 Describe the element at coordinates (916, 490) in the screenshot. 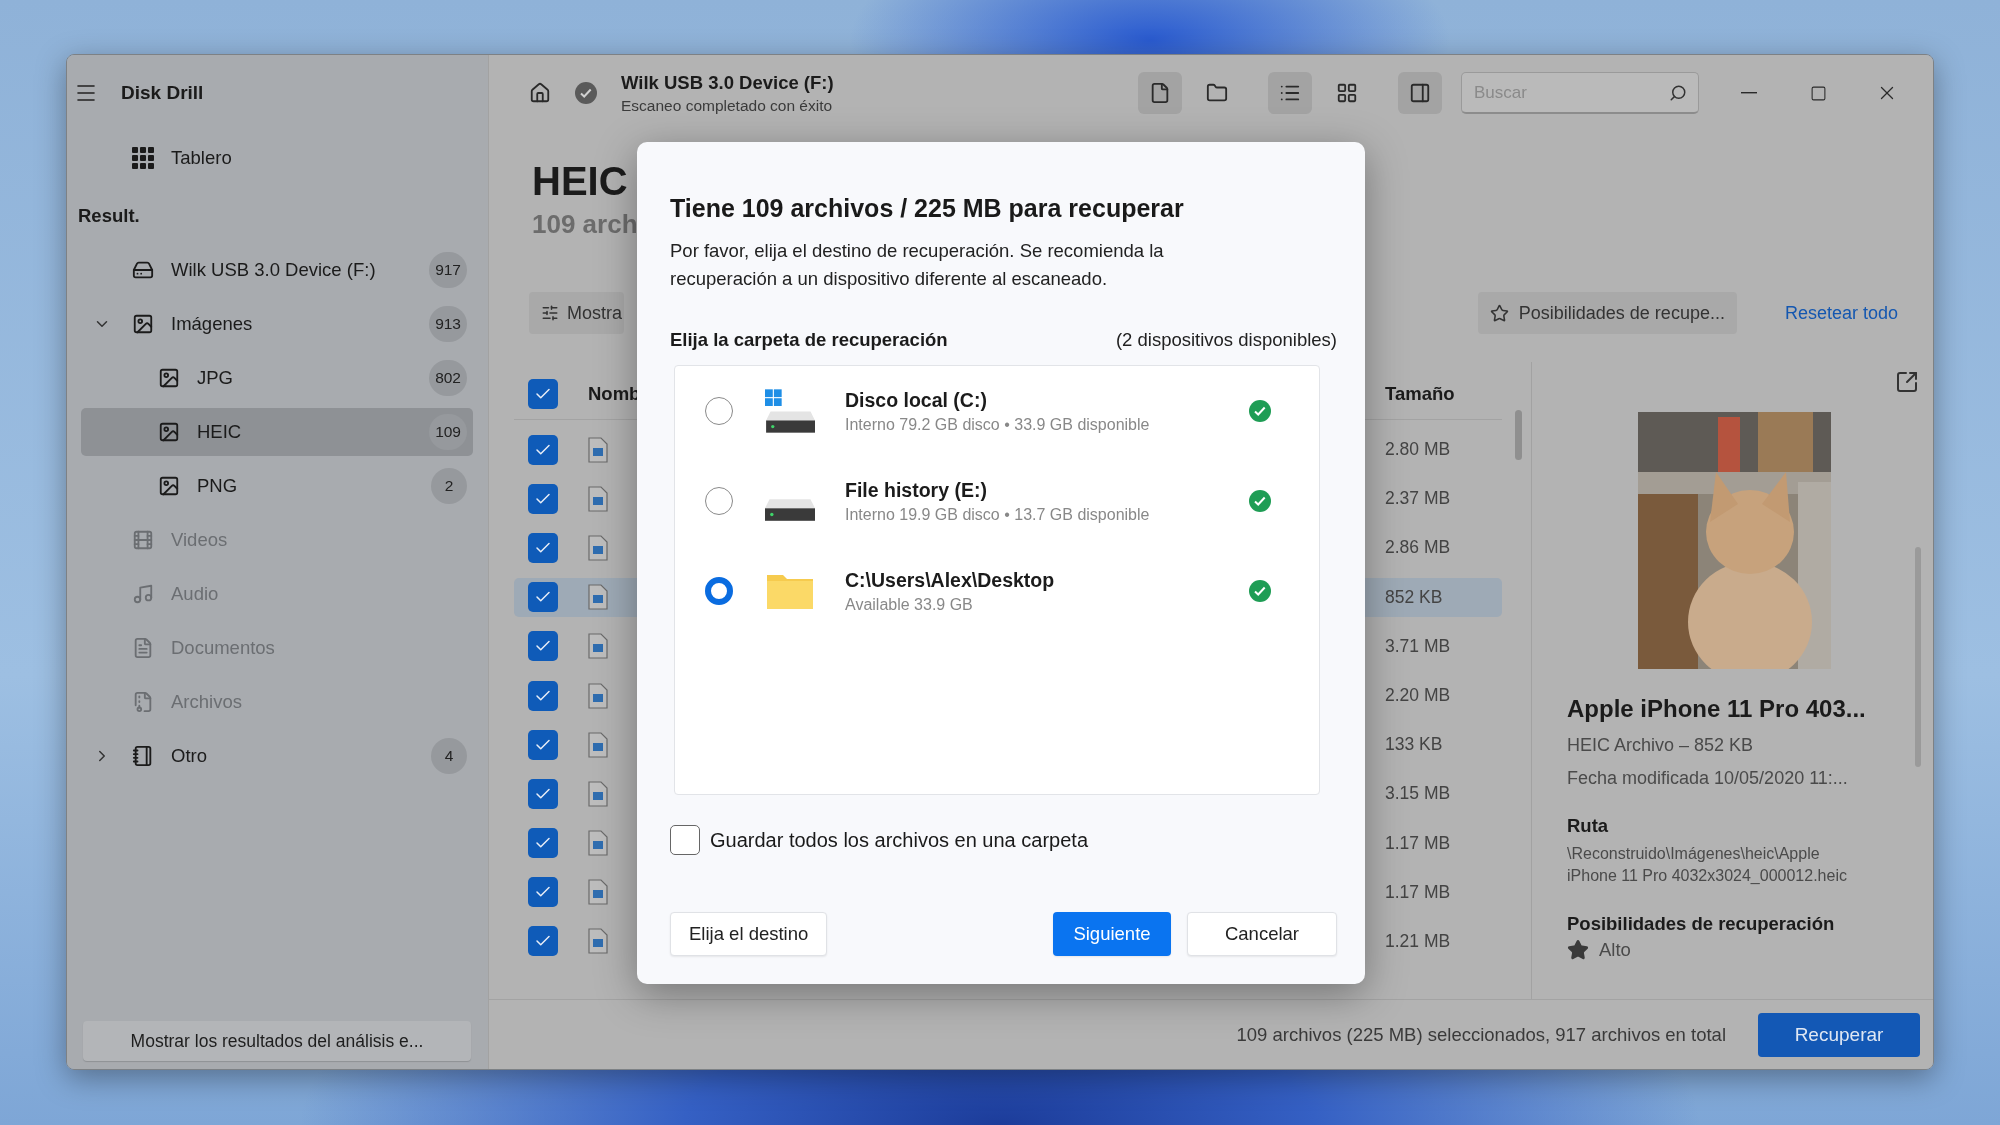

I see `destination-name: File history (E:)` at that location.